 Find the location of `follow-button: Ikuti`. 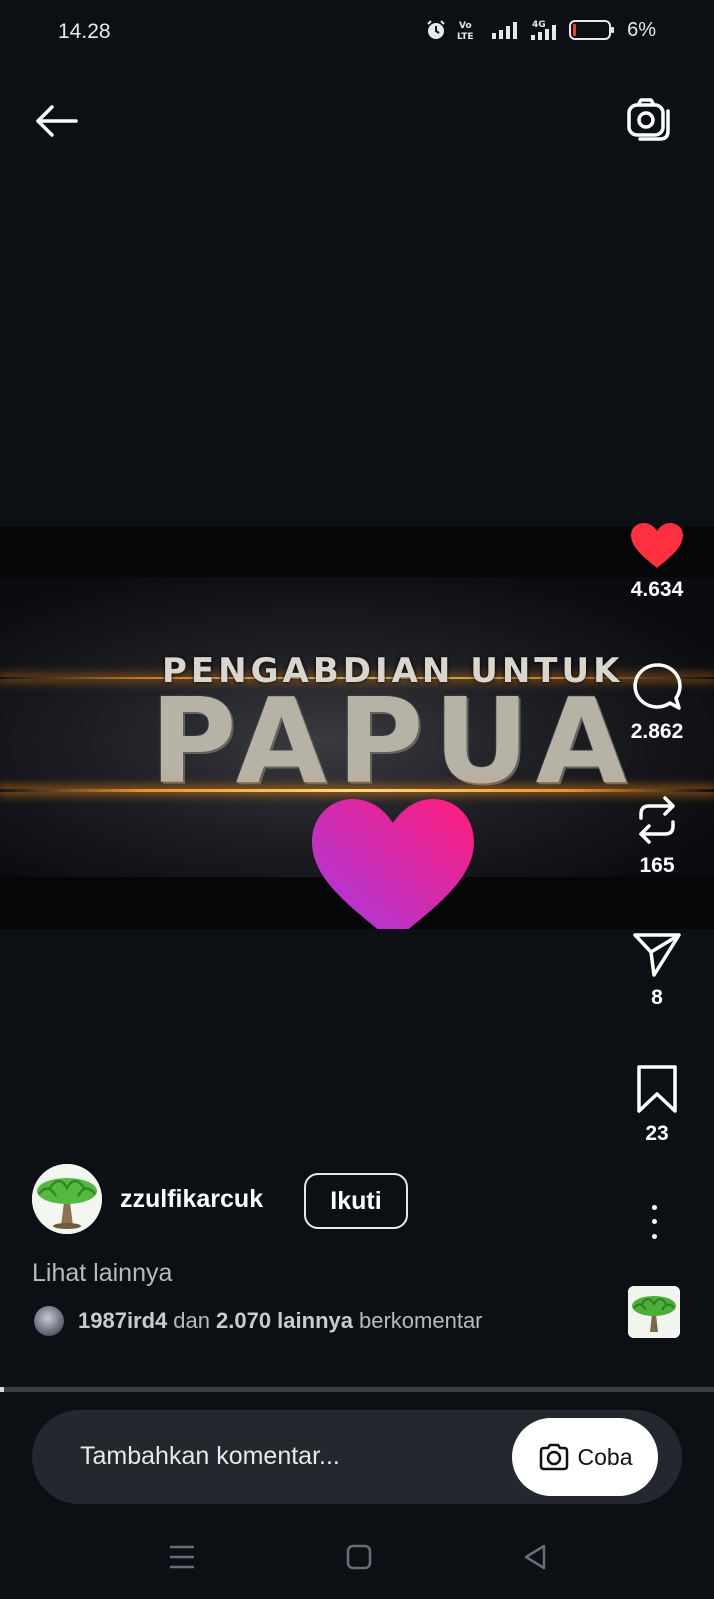

follow-button: Ikuti is located at coordinates (356, 1201).